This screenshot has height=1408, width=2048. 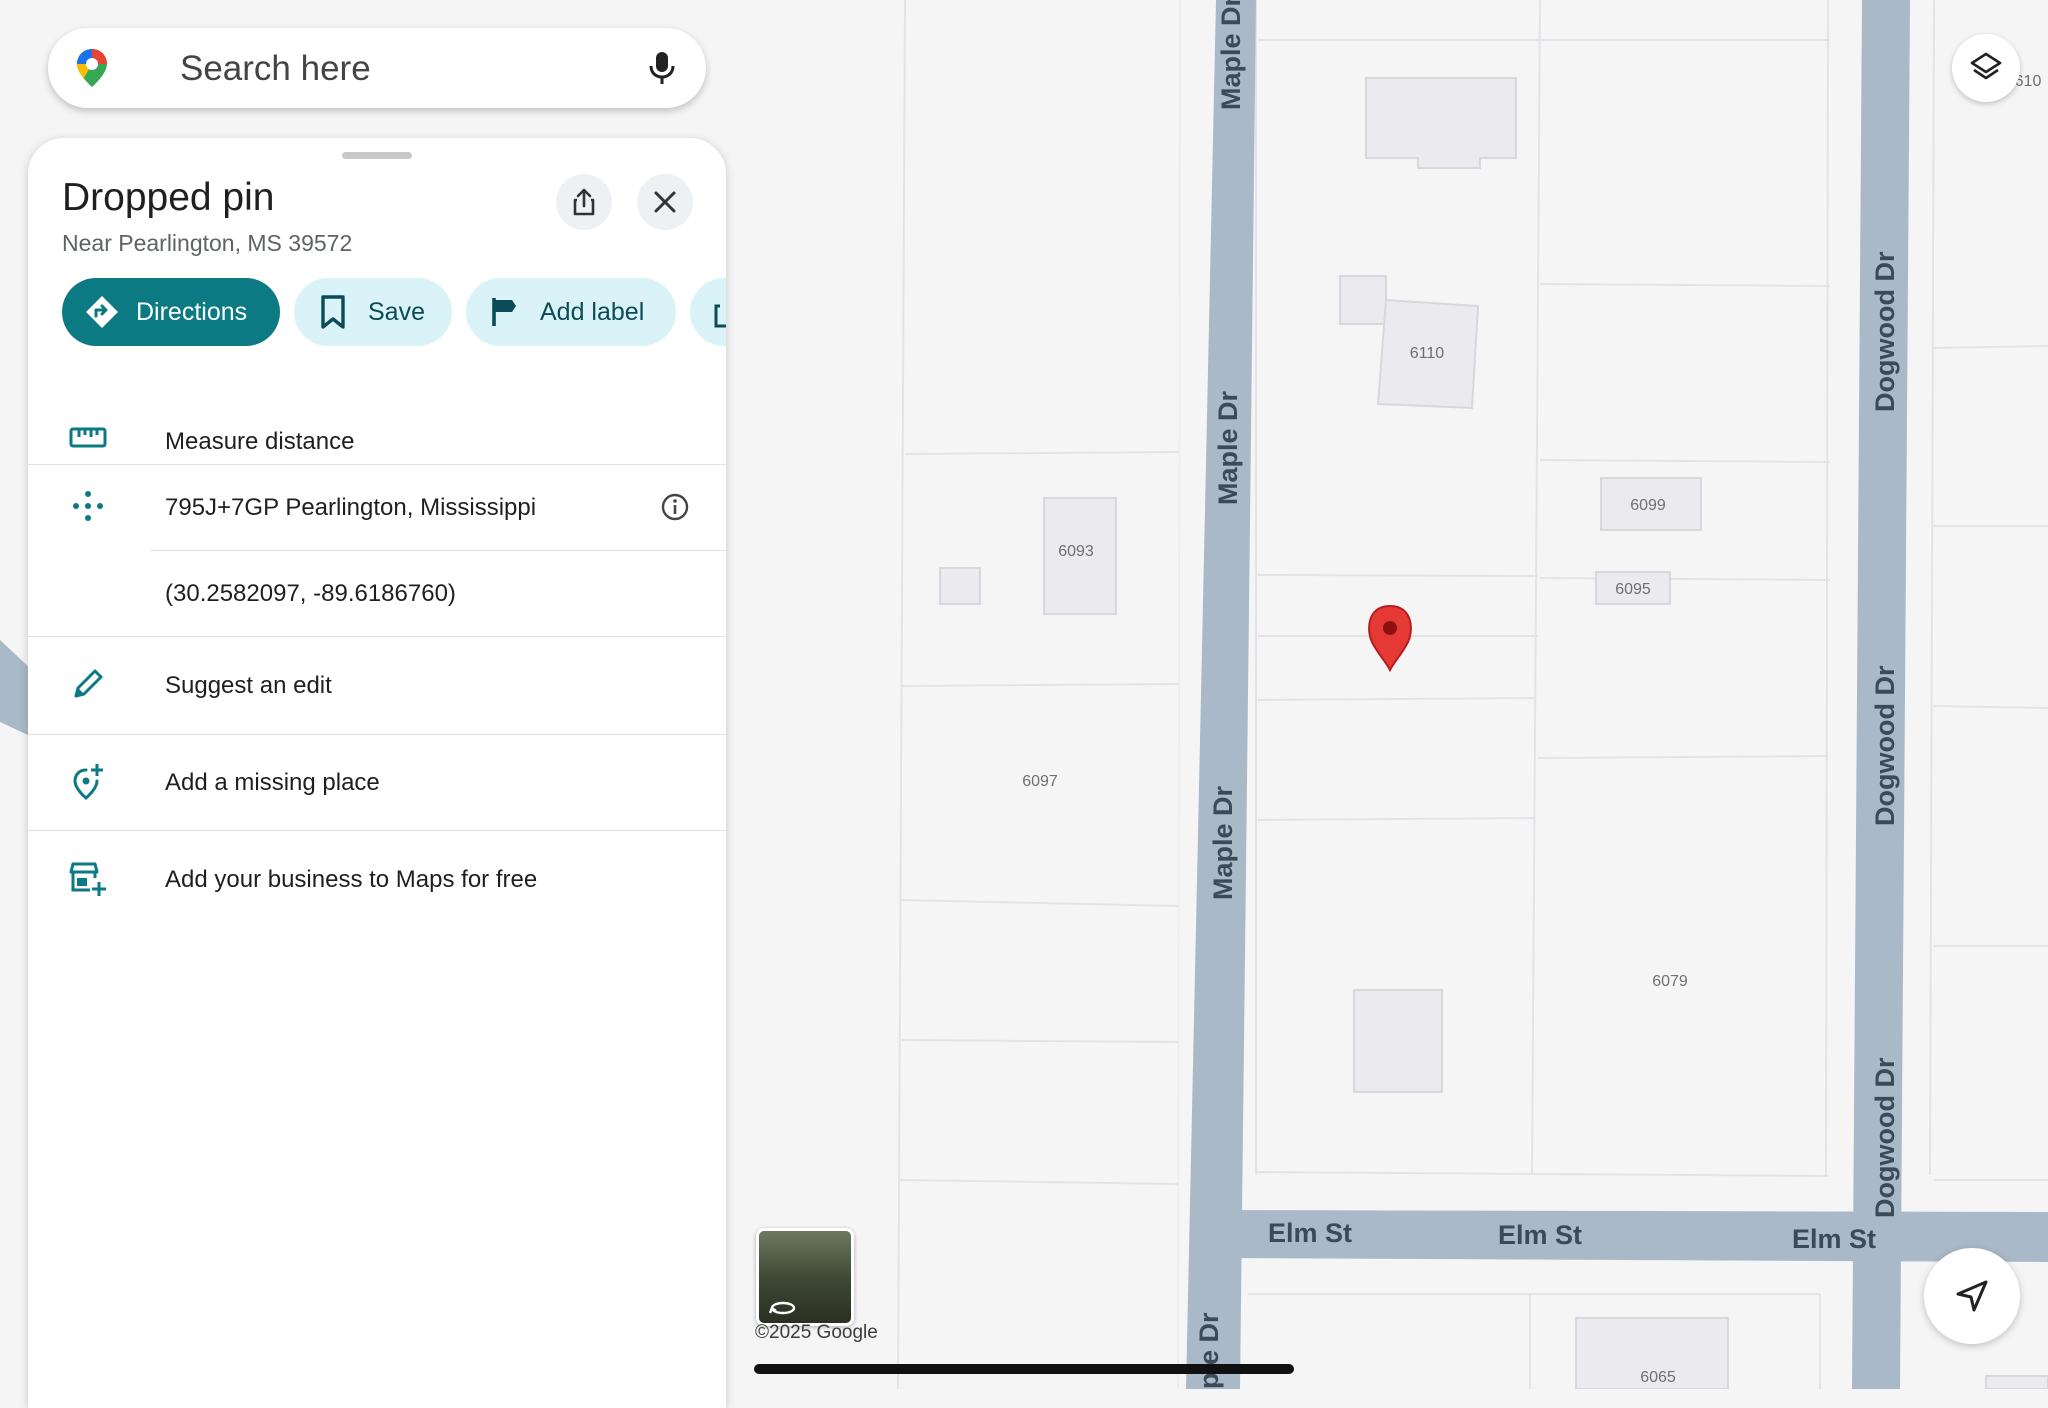 I want to click on drag-handle, so click(x=377, y=155).